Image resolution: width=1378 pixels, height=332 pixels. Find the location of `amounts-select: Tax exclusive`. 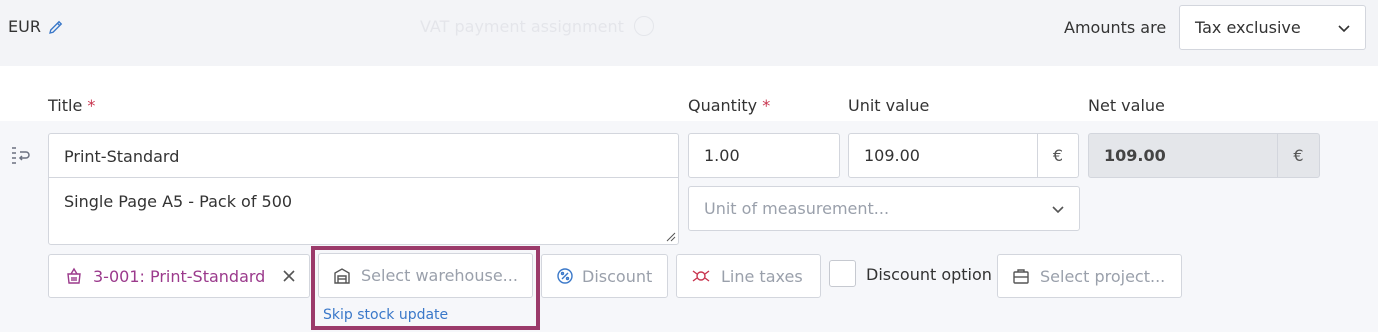

amounts-select: Tax exclusive is located at coordinates (1272, 27).